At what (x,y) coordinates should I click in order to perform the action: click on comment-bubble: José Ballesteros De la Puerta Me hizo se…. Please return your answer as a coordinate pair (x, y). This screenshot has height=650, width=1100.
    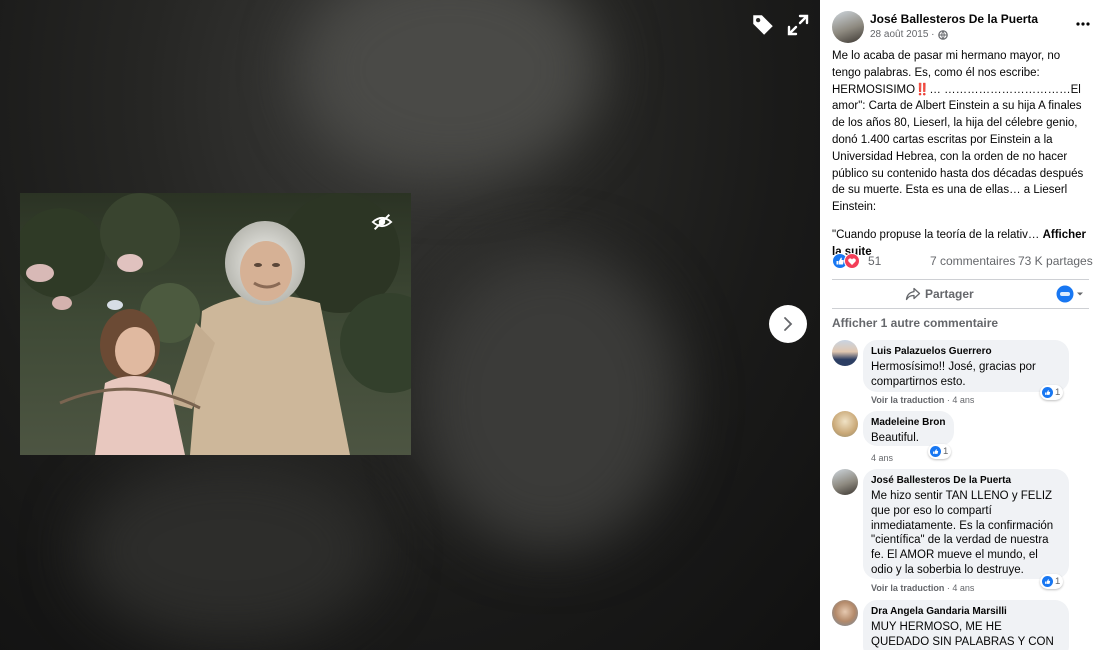
    Looking at the image, I should click on (966, 524).